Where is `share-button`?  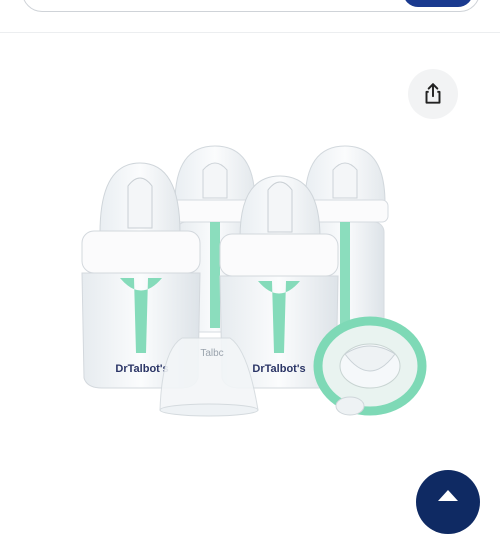
share-button is located at coordinates (433, 94).